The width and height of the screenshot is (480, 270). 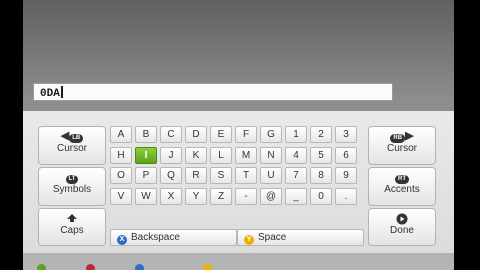 What do you see at coordinates (346, 175) in the screenshot?
I see `key-9: 9` at bounding box center [346, 175].